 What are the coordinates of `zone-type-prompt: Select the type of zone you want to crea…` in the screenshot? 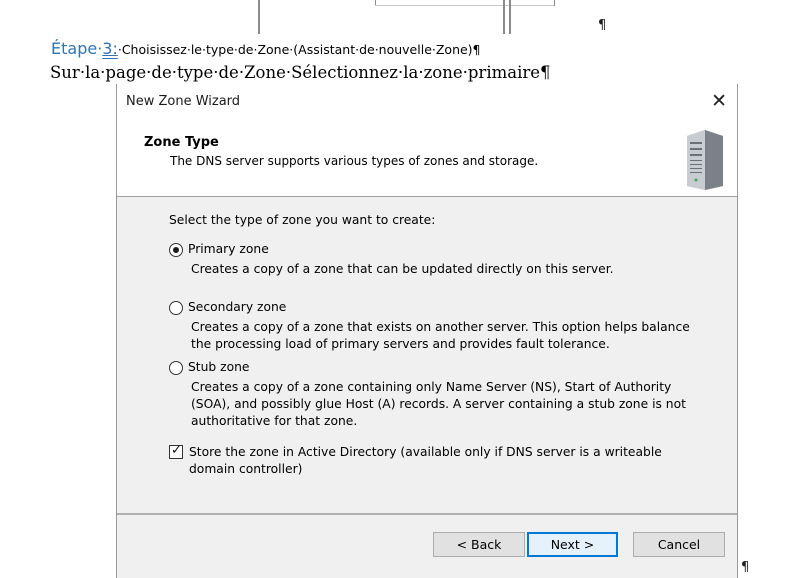 It's located at (302, 220).